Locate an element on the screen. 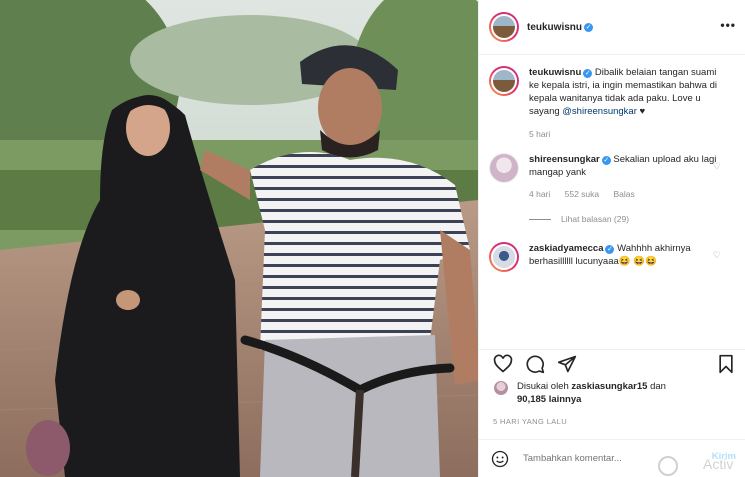 The width and height of the screenshot is (745, 477). liker-avatar is located at coordinates (501, 388).